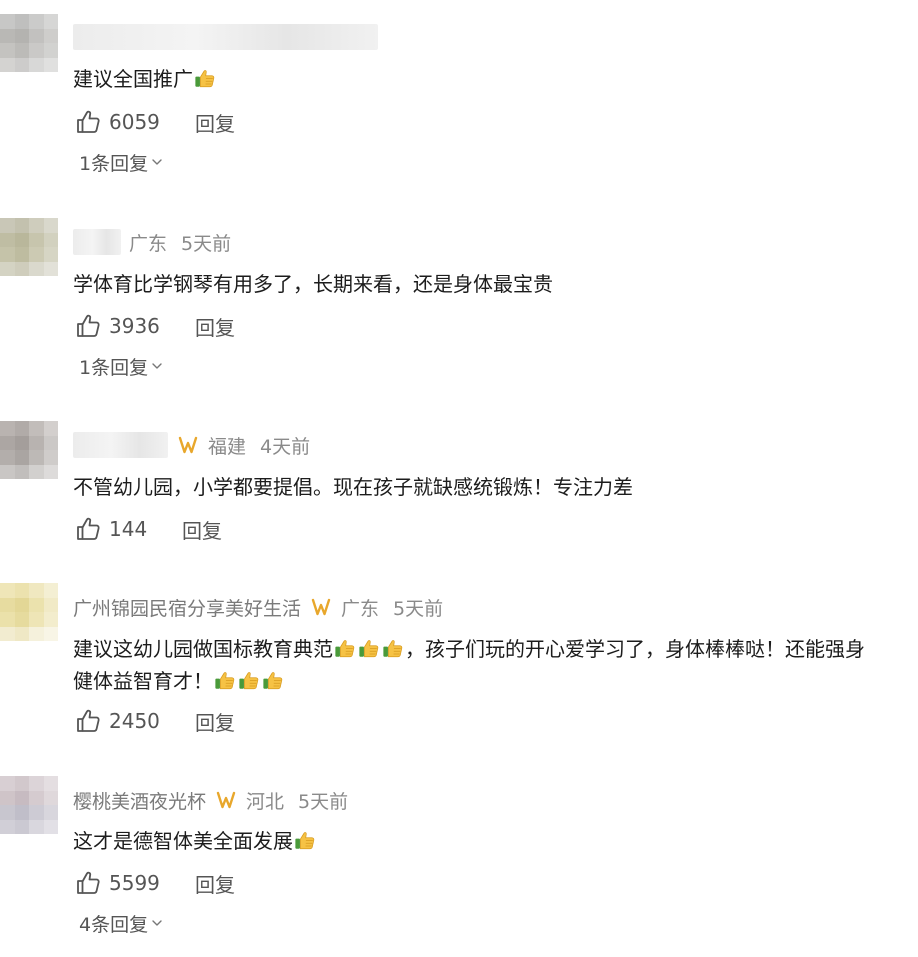 The width and height of the screenshot is (918, 957). What do you see at coordinates (227, 446) in the screenshot?
I see `comment-location: 福建` at bounding box center [227, 446].